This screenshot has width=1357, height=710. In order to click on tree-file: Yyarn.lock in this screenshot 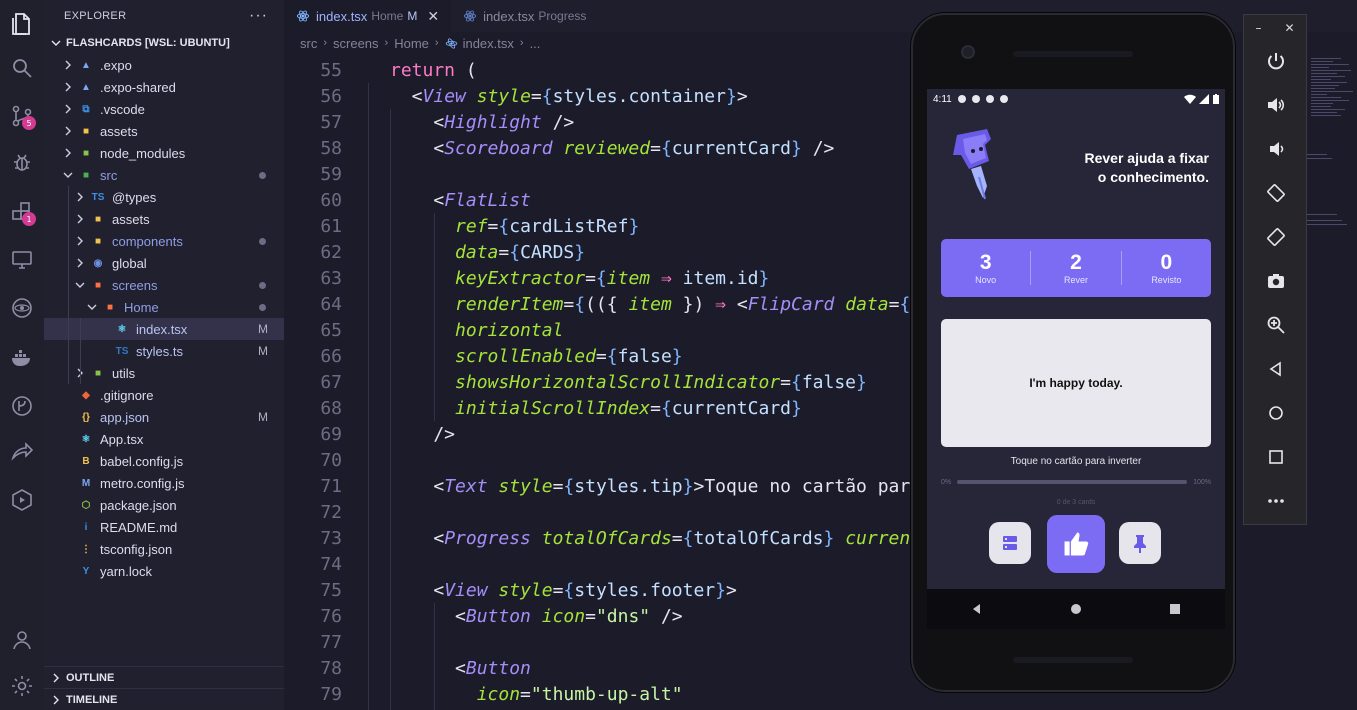, I will do `click(164, 571)`.